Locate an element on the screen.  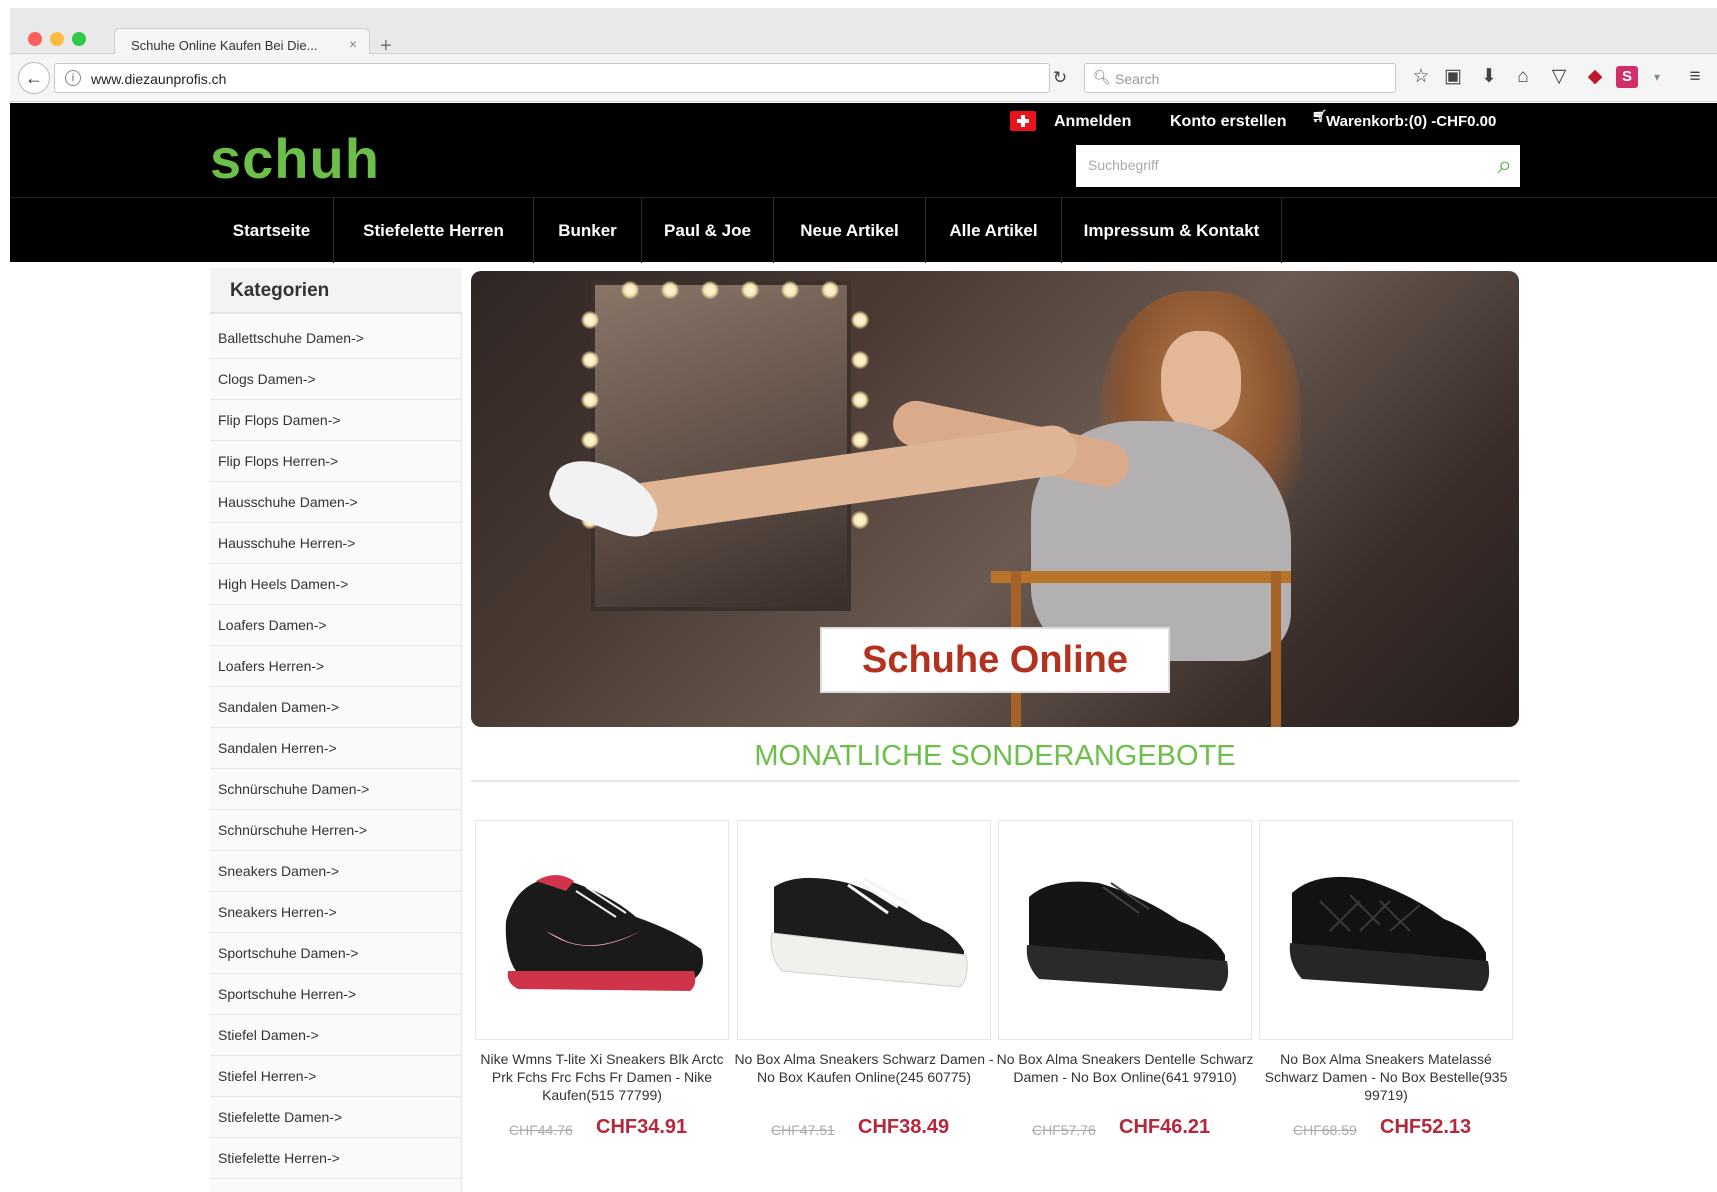
product-old-price-4: CHF68.59 is located at coordinates (1325, 1130).